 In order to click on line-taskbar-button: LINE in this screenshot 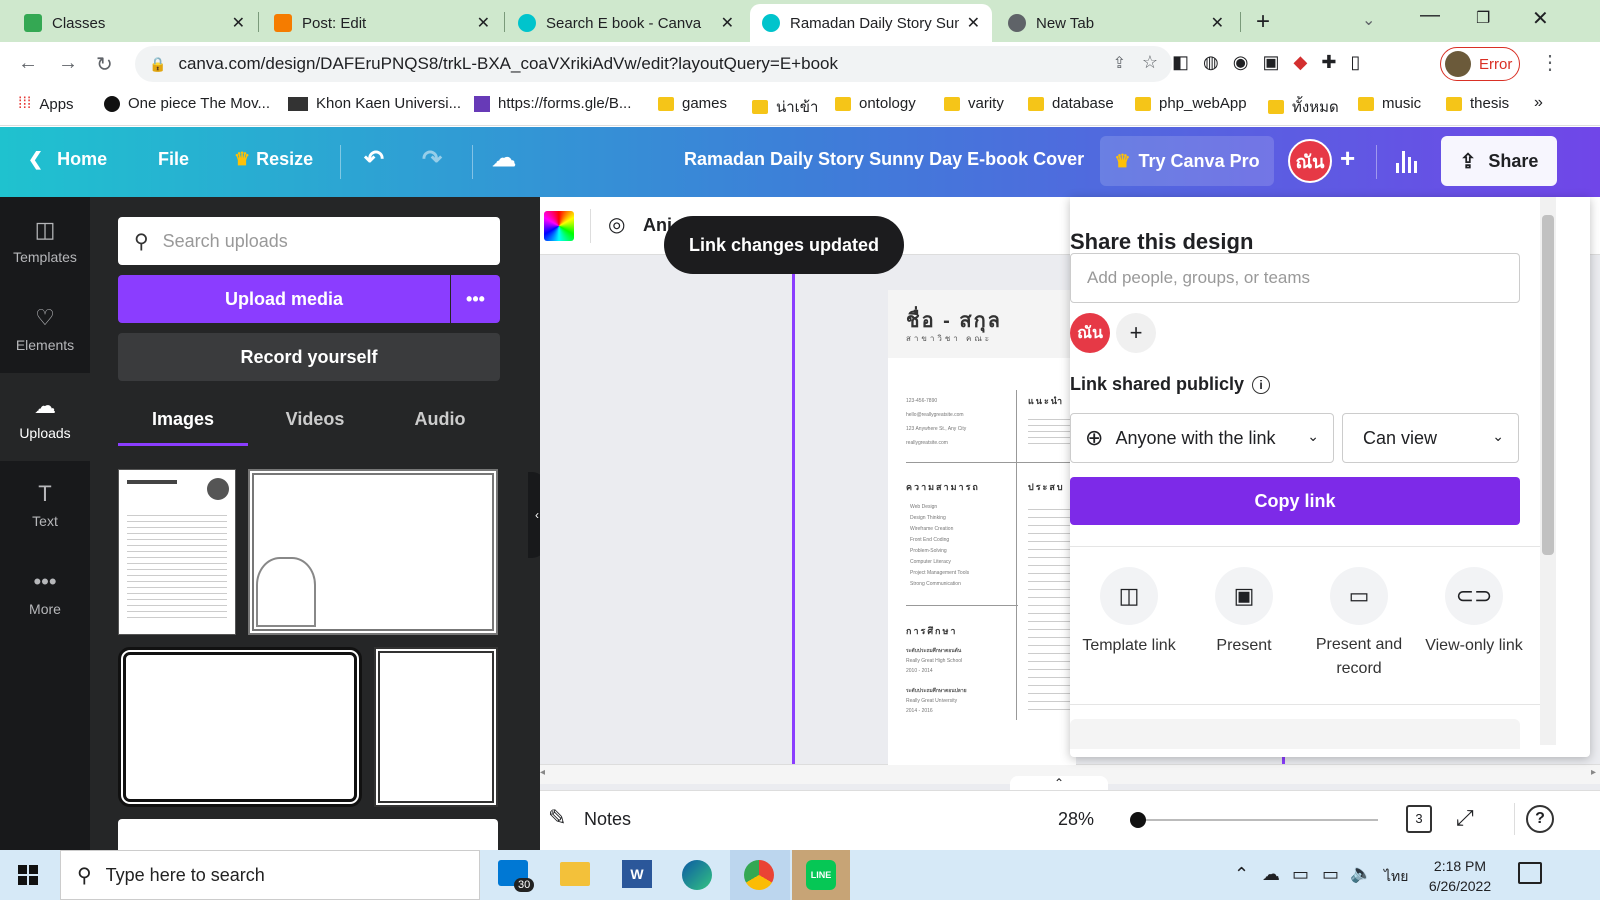, I will do `click(821, 875)`.